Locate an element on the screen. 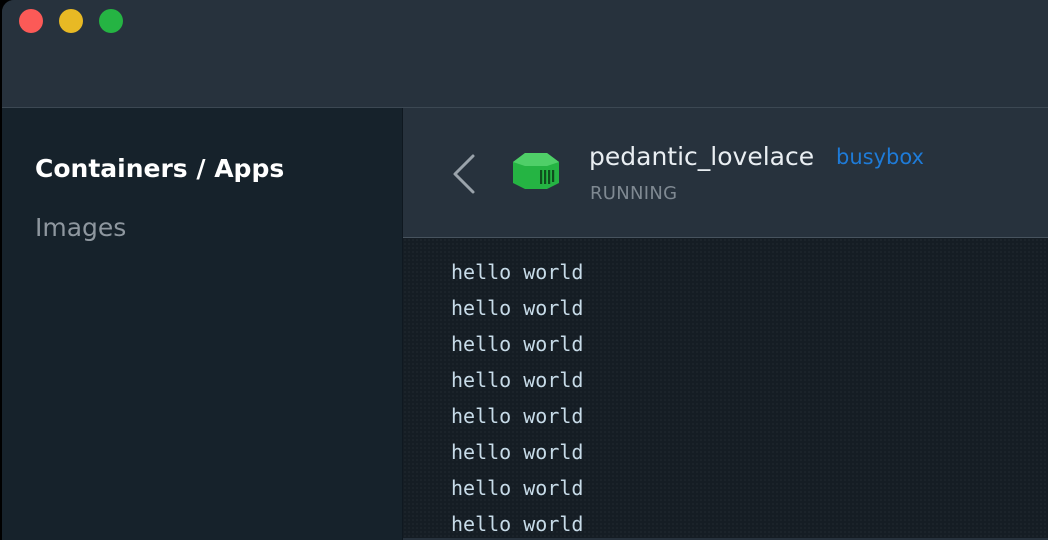 The width and height of the screenshot is (1048, 540). minimize-window-button is located at coordinates (71, 21).